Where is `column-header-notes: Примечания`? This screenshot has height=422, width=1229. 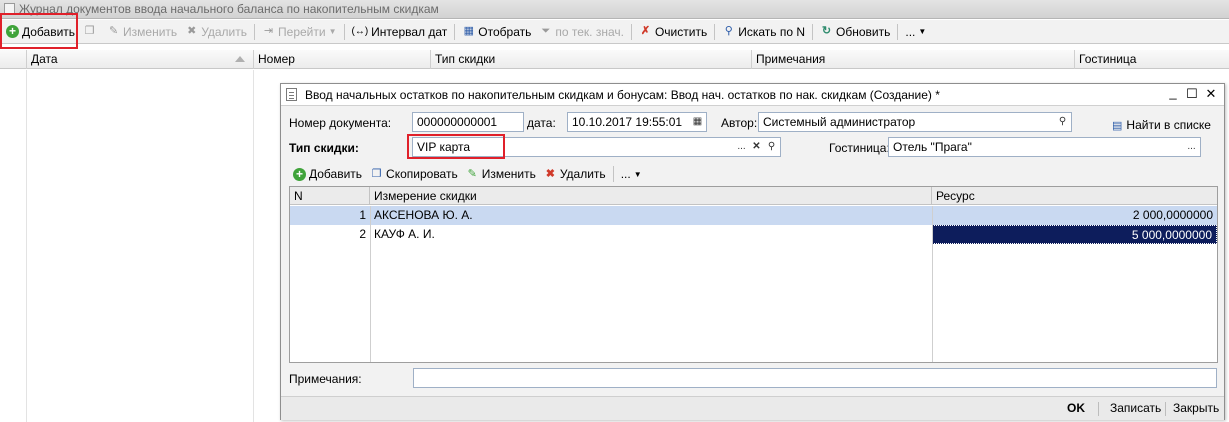
column-header-notes: Примечания is located at coordinates (912, 59).